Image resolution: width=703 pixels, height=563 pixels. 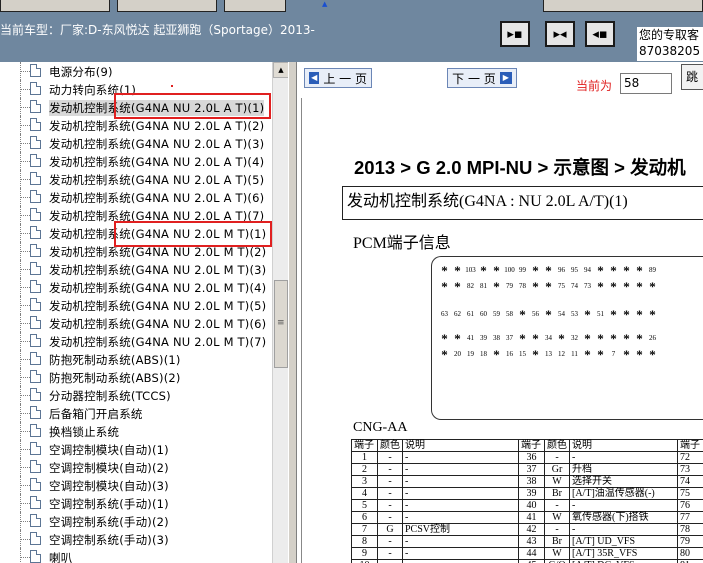 What do you see at coordinates (136, 539) in the screenshot?
I see `tree-item: 空调控制系统(手动)(3)` at bounding box center [136, 539].